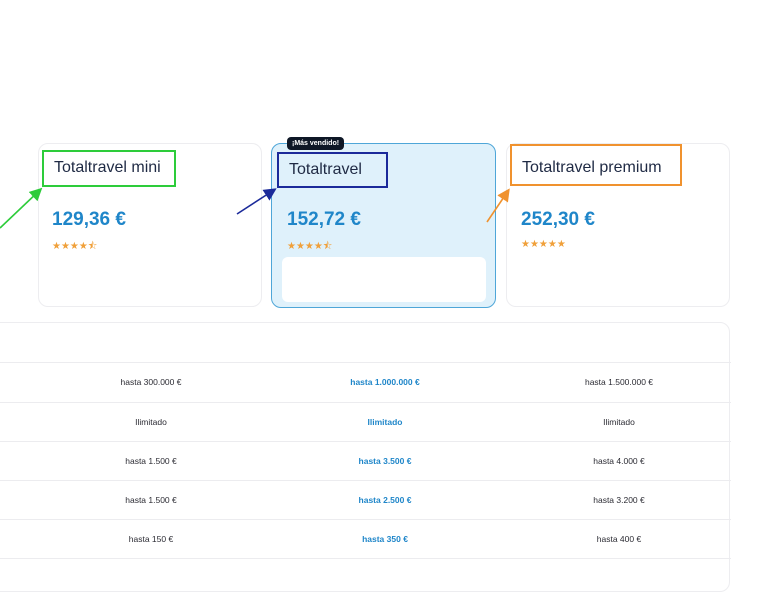 The height and width of the screenshot is (597, 768). Describe the element at coordinates (324, 219) in the screenshot. I see `plan-price-standard: 152,72 €` at that location.